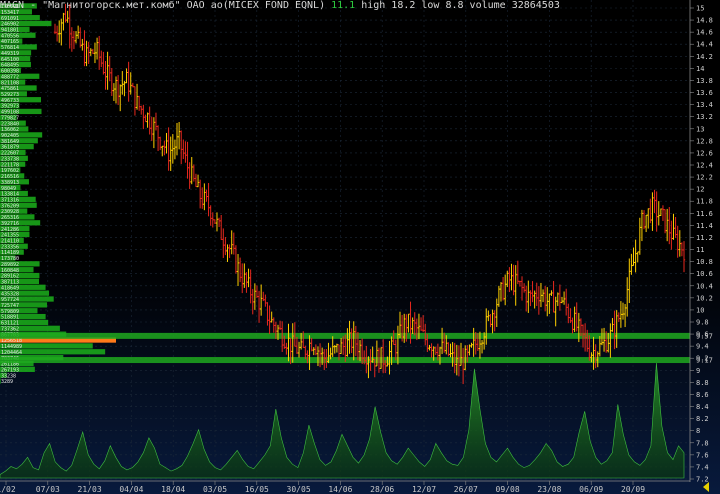  What do you see at coordinates (704, 214) in the screenshot?
I see `y-tick-label: 11.6` at bounding box center [704, 214].